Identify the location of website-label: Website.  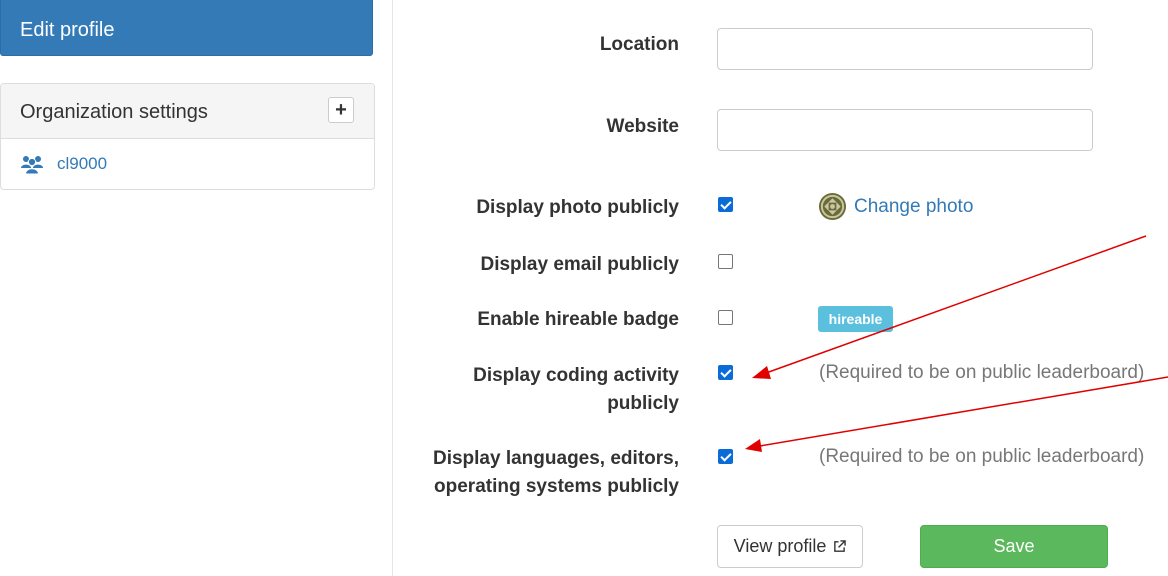
(642, 126).